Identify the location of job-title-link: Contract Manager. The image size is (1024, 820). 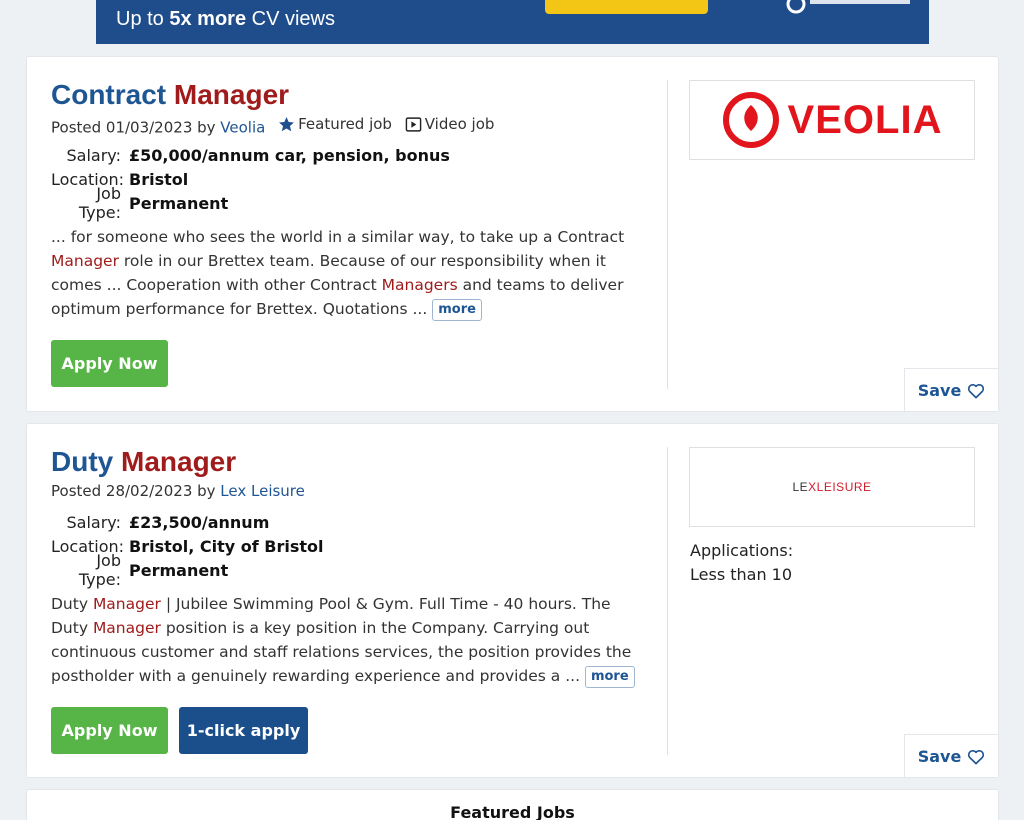
(170, 95).